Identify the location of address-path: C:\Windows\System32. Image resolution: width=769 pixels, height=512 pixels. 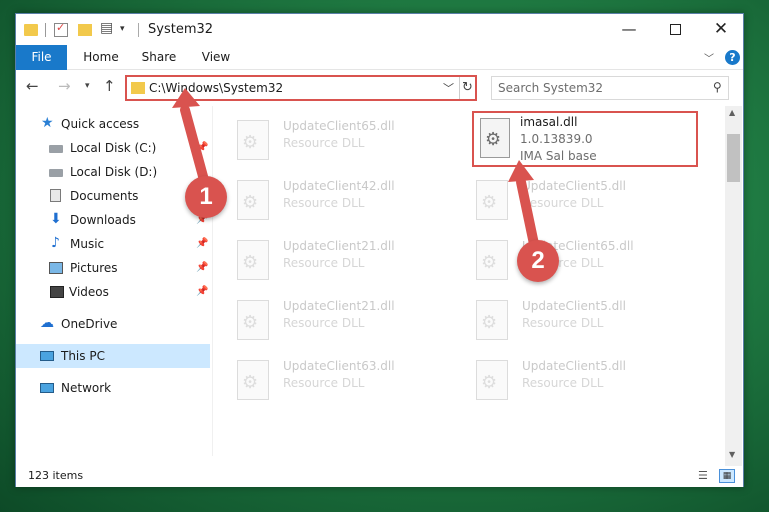
(216, 88).